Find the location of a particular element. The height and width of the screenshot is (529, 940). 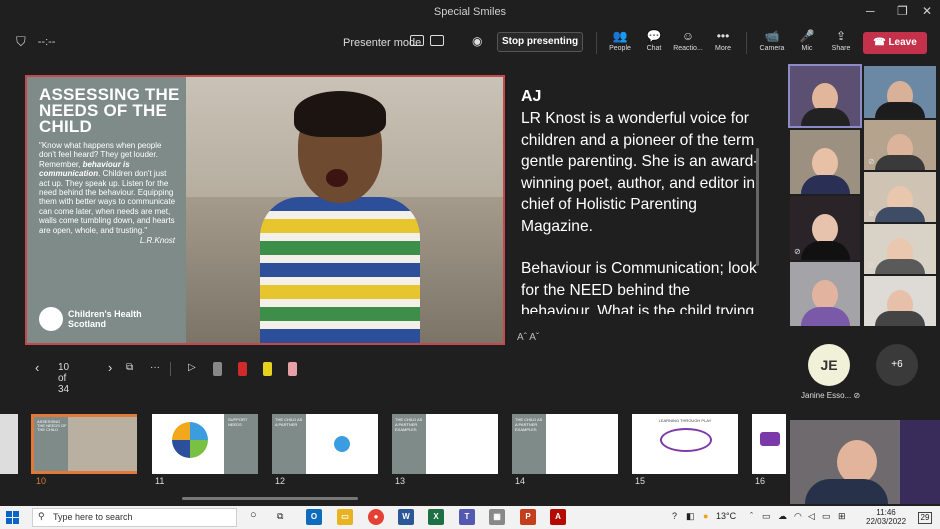

thumbnail-number: 15 is located at coordinates (640, 481).